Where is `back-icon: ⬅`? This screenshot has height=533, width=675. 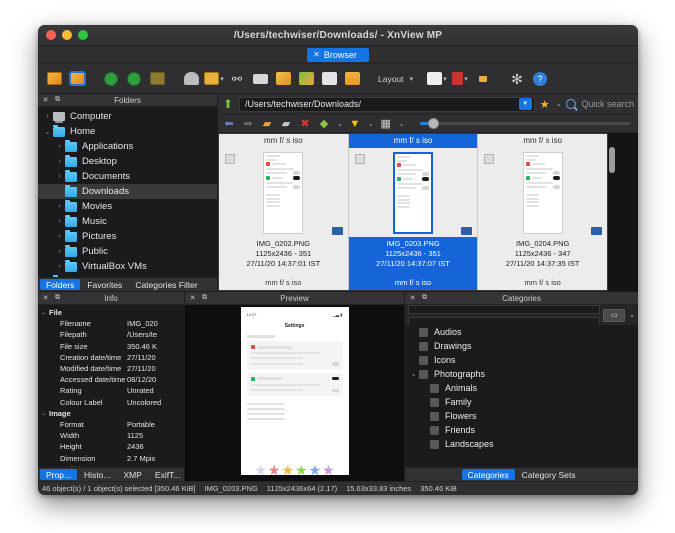
back-icon: ⬅ is located at coordinates (229, 124).